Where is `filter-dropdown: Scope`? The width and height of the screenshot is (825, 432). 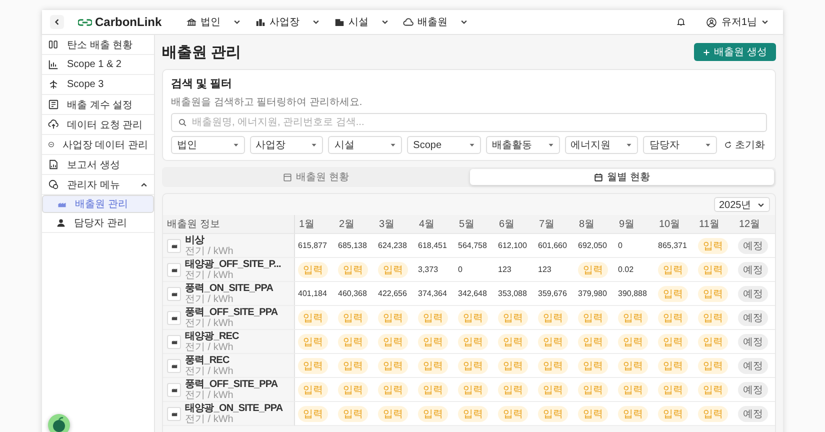 filter-dropdown: Scope is located at coordinates (444, 145).